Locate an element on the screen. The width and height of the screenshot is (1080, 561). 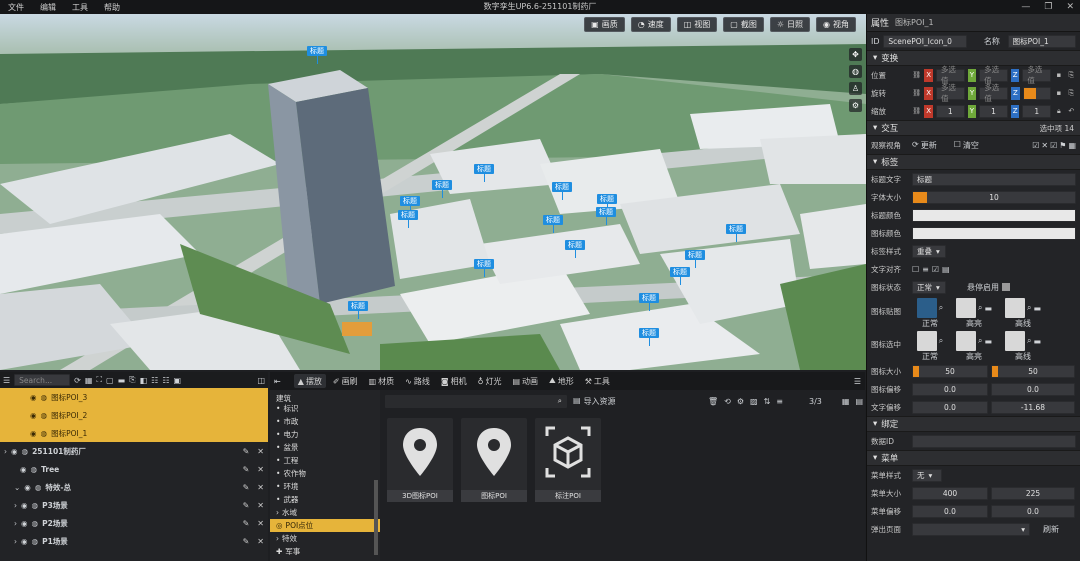
view-button: ◫ 视图 is located at coordinates (697, 24).